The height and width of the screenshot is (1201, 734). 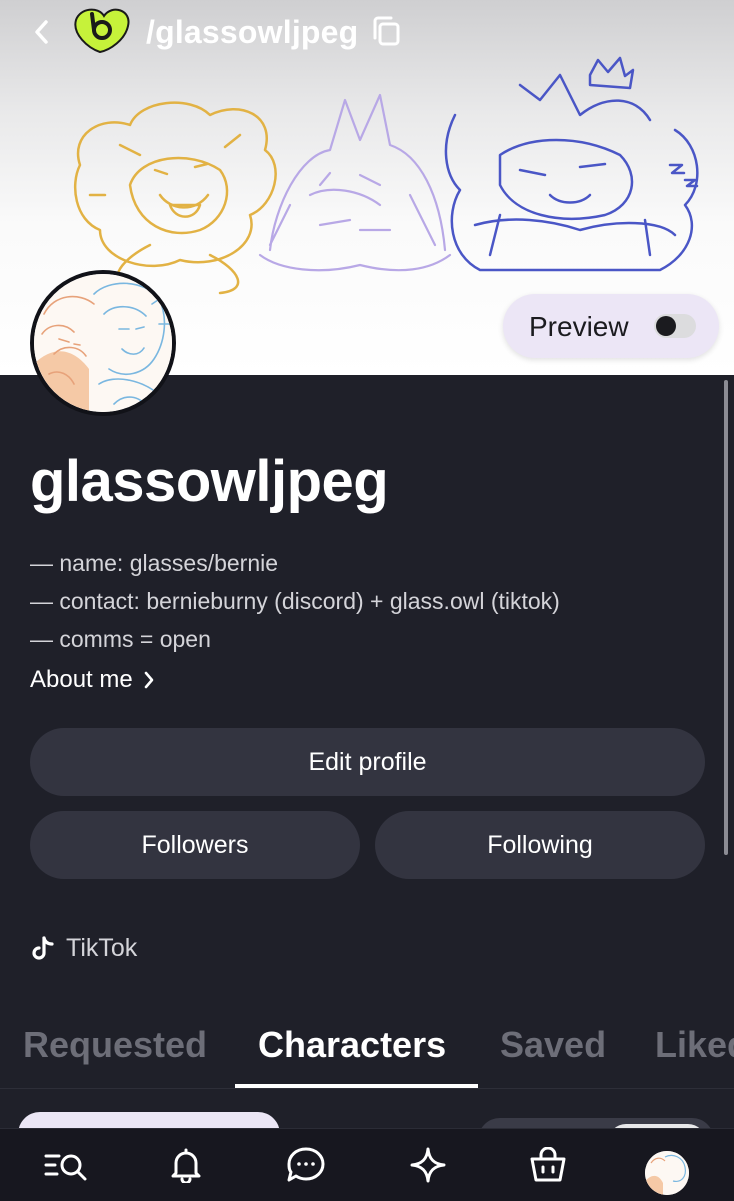 I want to click on tab-saved: Saved, so click(x=553, y=1045).